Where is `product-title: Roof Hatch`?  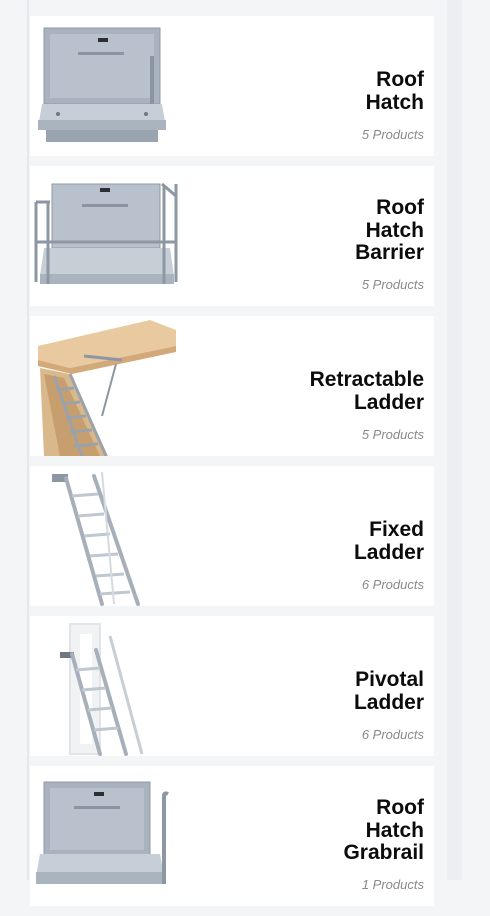 product-title: Roof Hatch is located at coordinates (394, 91).